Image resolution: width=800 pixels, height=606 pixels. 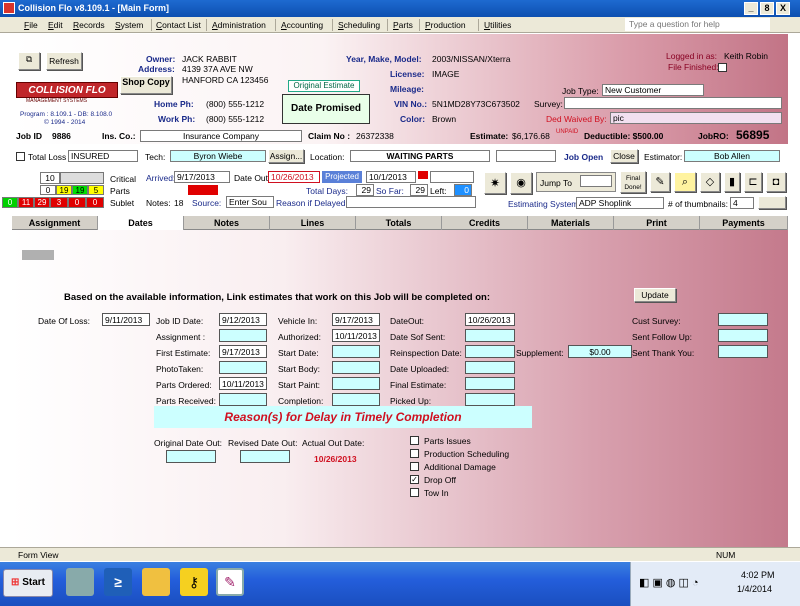 What do you see at coordinates (89, 25) in the screenshot?
I see `menu-records: Records` at bounding box center [89, 25].